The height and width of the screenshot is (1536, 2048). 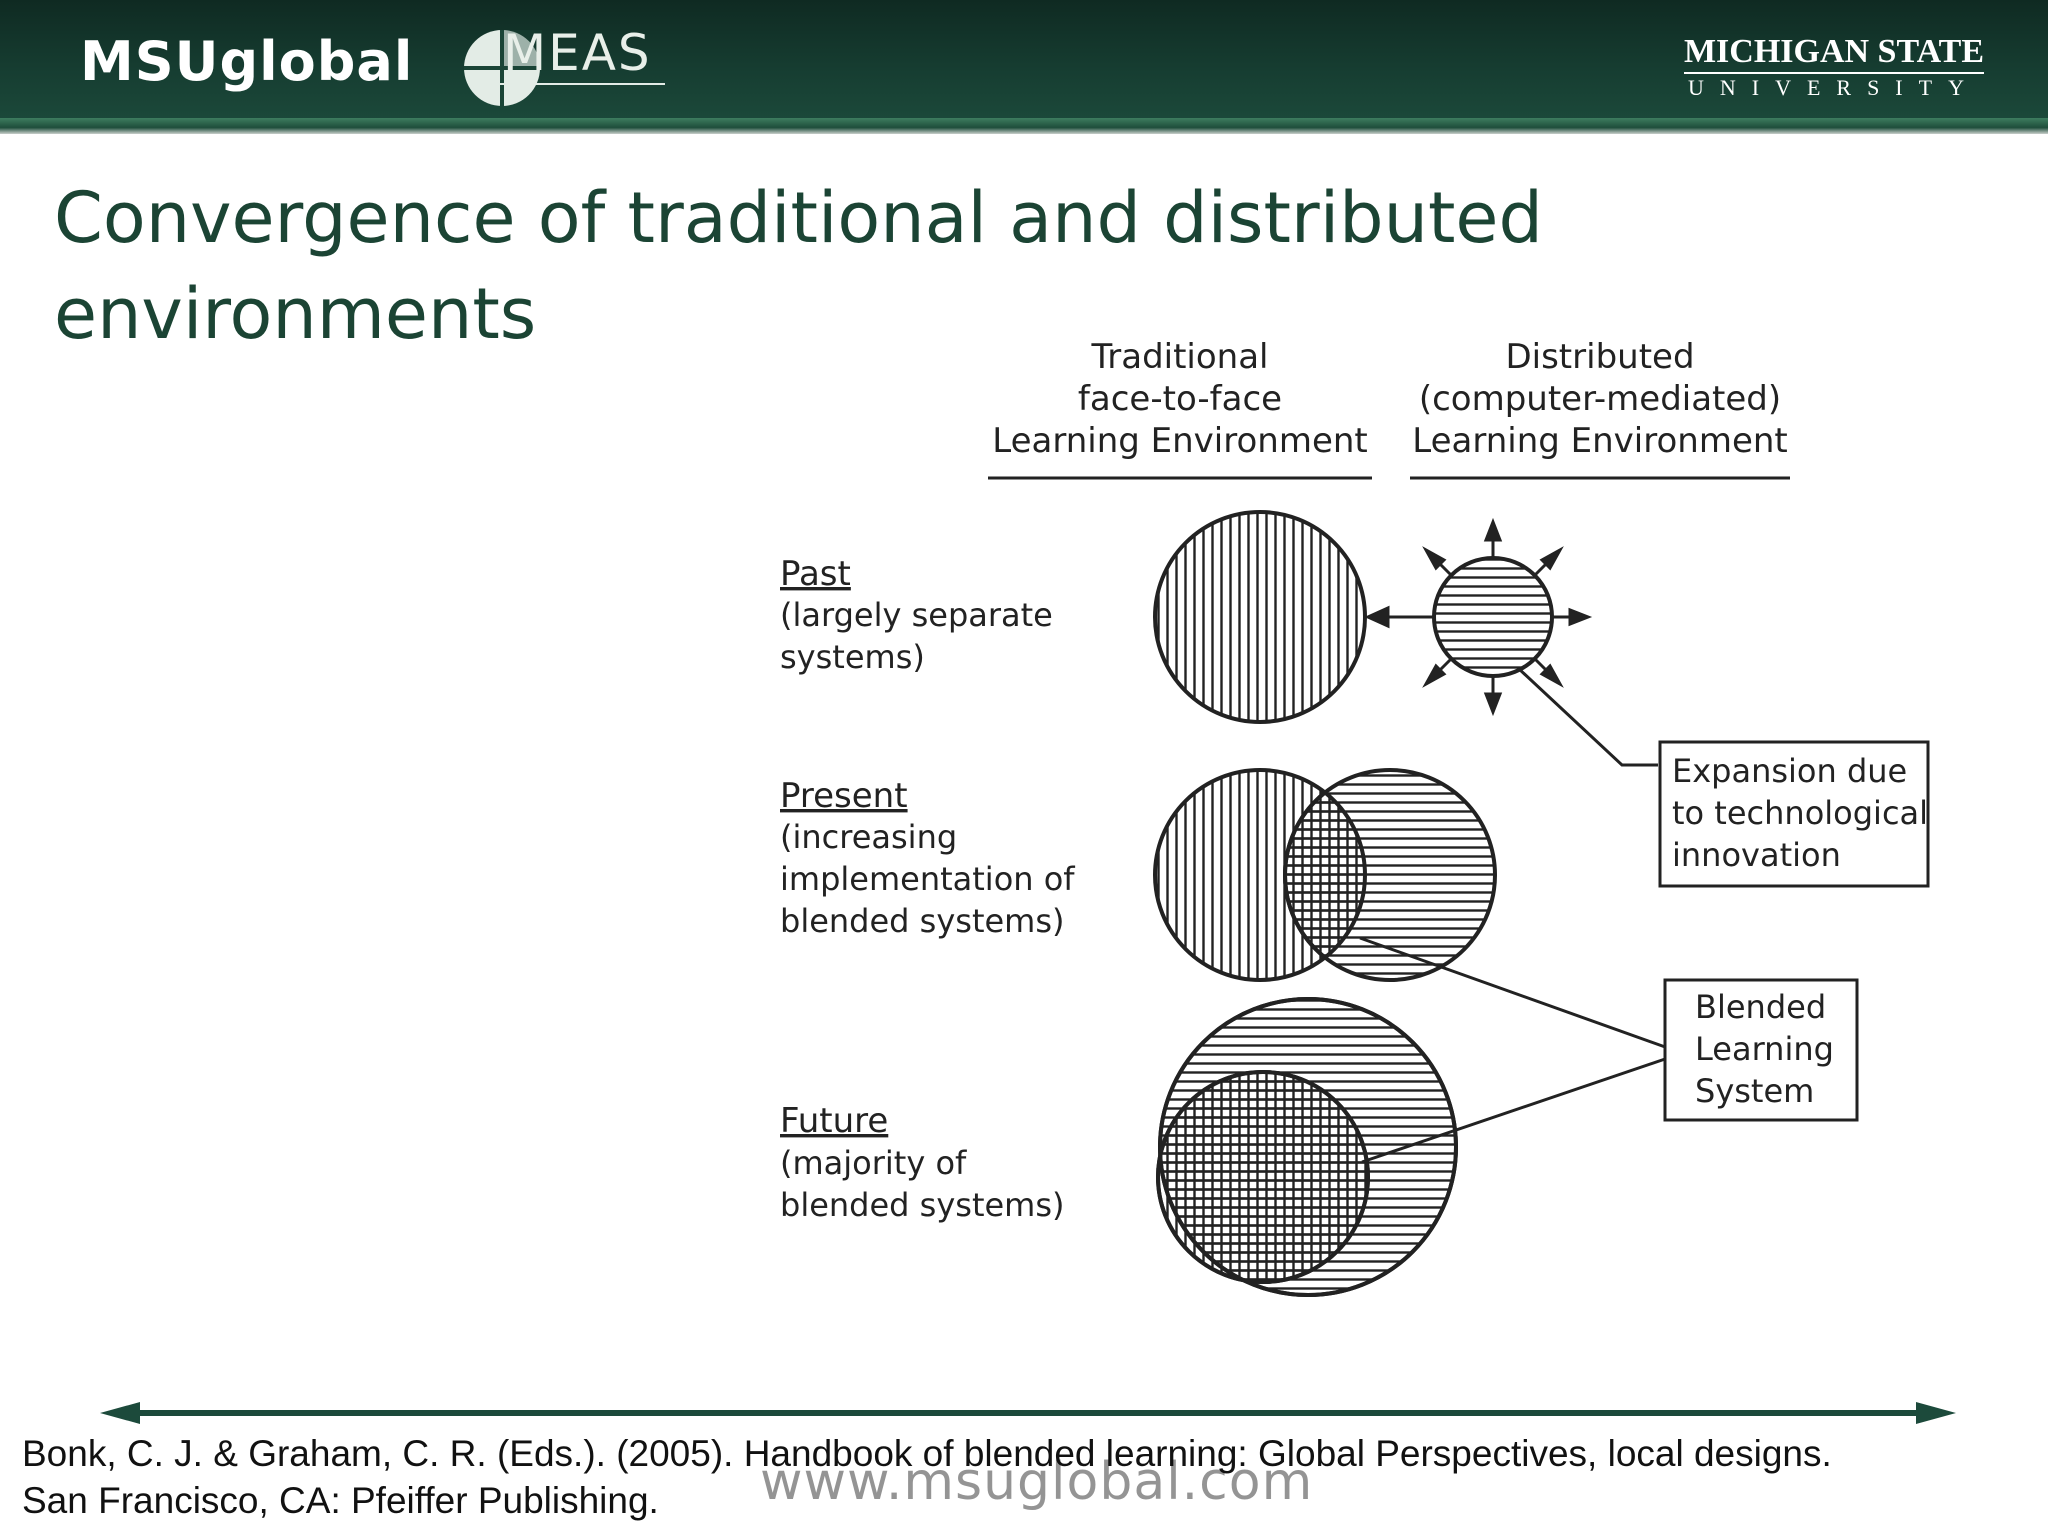 What do you see at coordinates (1800, 813) in the screenshot?
I see `expansion-line2: to technological` at bounding box center [1800, 813].